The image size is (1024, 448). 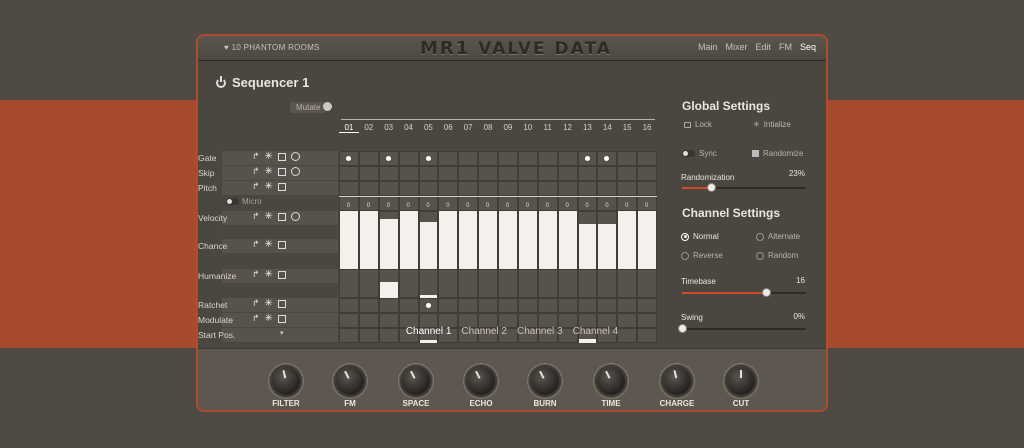 I want to click on radio-random, so click(x=760, y=255).